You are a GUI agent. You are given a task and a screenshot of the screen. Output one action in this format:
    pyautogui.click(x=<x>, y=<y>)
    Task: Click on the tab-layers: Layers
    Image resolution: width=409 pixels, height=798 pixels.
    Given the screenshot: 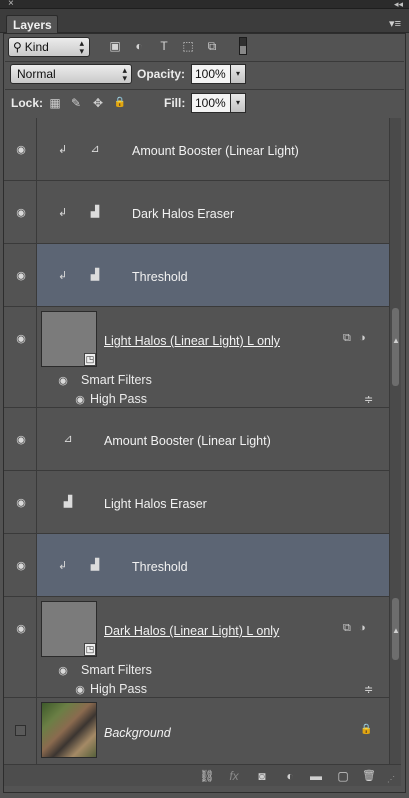 What is the action you would take?
    pyautogui.click(x=32, y=24)
    